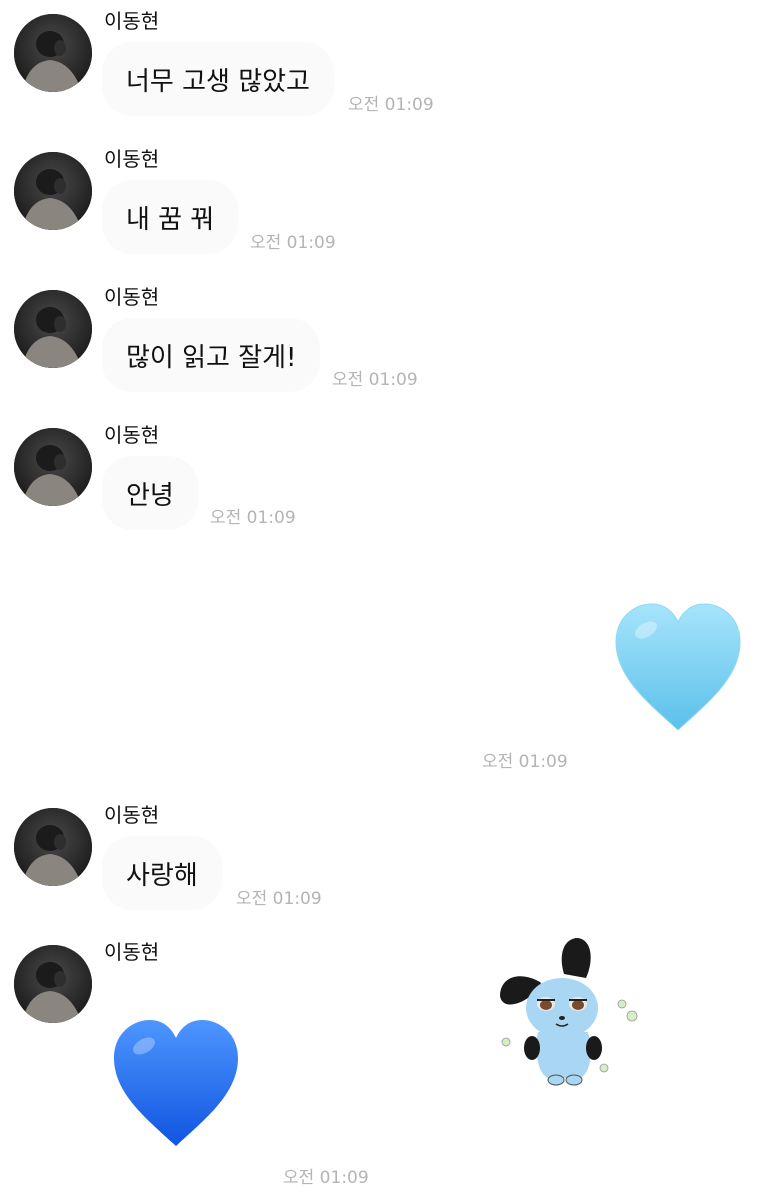 The width and height of the screenshot is (767, 1200). I want to click on blue-heart-icon, so click(176, 1083).